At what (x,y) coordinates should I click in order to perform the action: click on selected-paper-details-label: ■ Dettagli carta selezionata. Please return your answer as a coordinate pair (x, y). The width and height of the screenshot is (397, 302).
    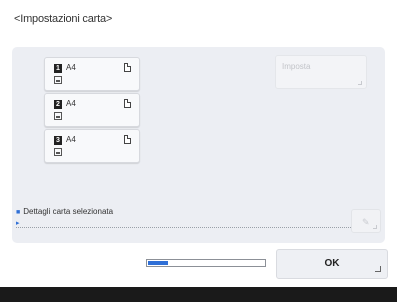
    Looking at the image, I should click on (64, 211).